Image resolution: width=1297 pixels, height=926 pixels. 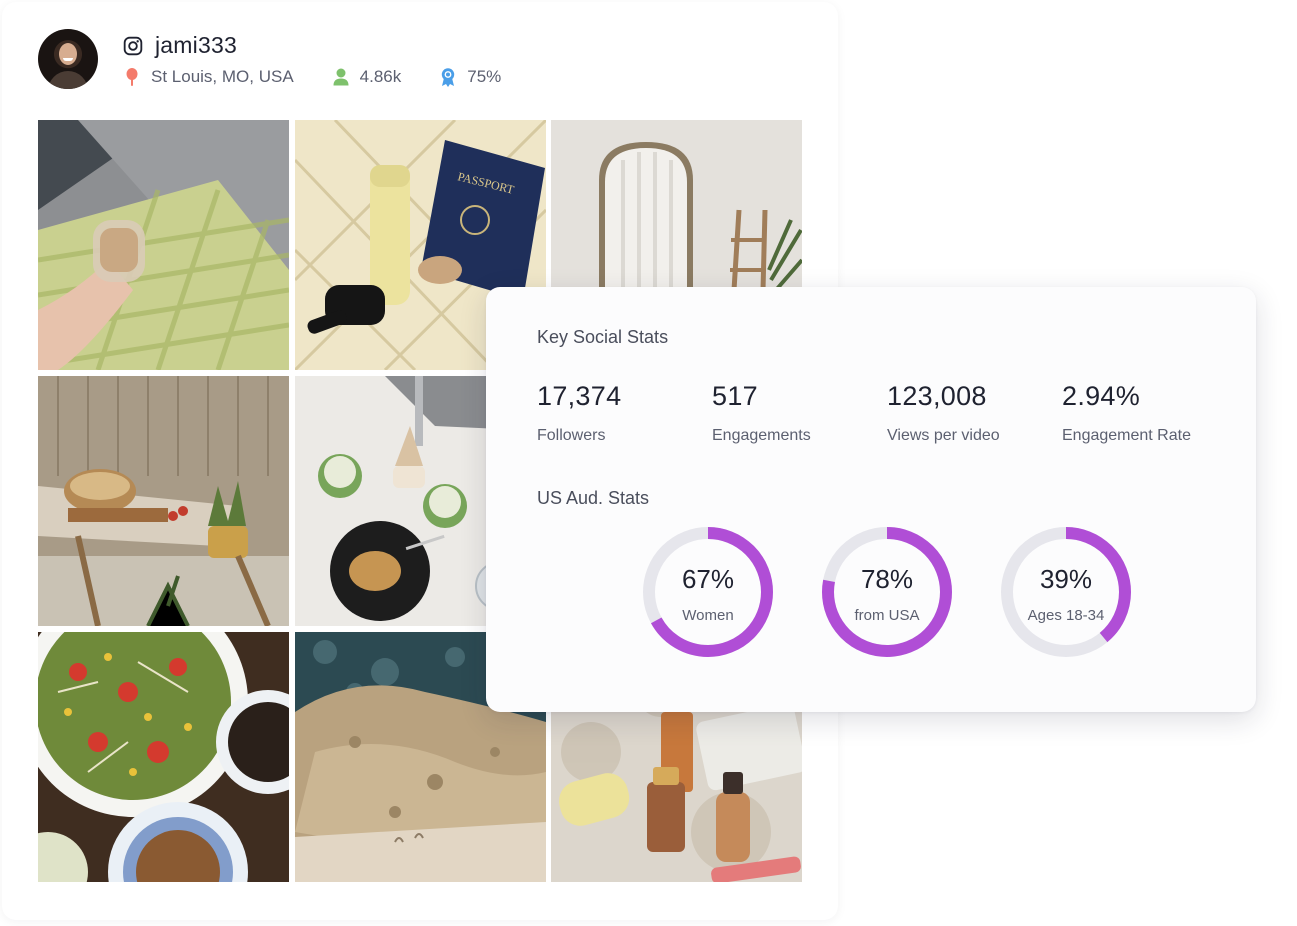 I want to click on donut-percent: 39%, so click(x=1066, y=579).